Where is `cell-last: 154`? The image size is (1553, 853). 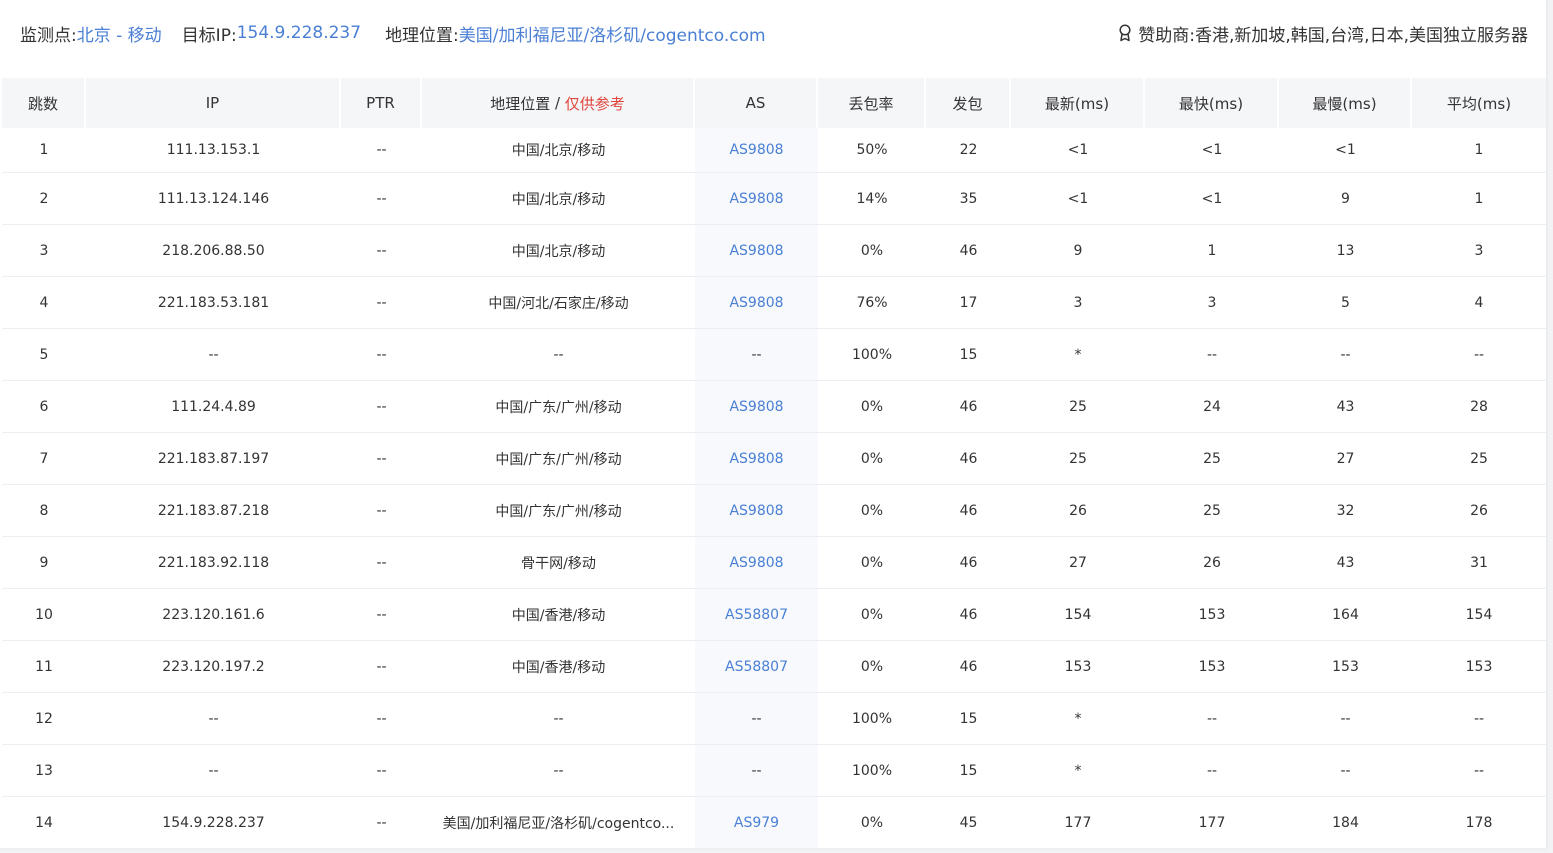 cell-last: 154 is located at coordinates (1078, 614).